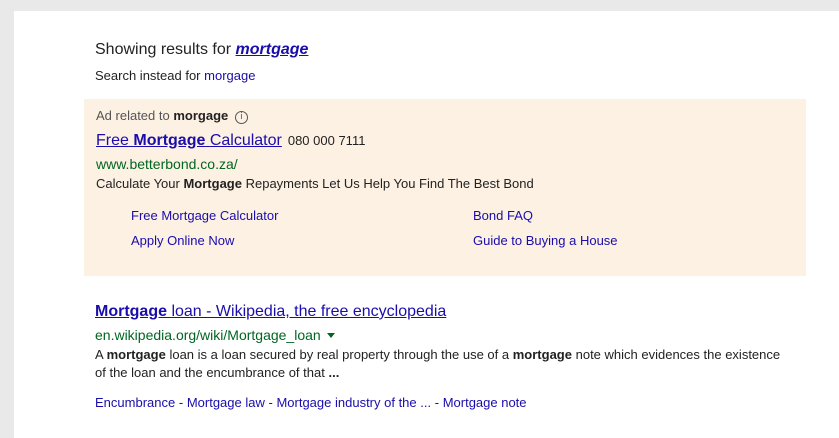 The height and width of the screenshot is (438, 839). What do you see at coordinates (138, 183) in the screenshot?
I see `ad-desc-part1: Calculate Your` at bounding box center [138, 183].